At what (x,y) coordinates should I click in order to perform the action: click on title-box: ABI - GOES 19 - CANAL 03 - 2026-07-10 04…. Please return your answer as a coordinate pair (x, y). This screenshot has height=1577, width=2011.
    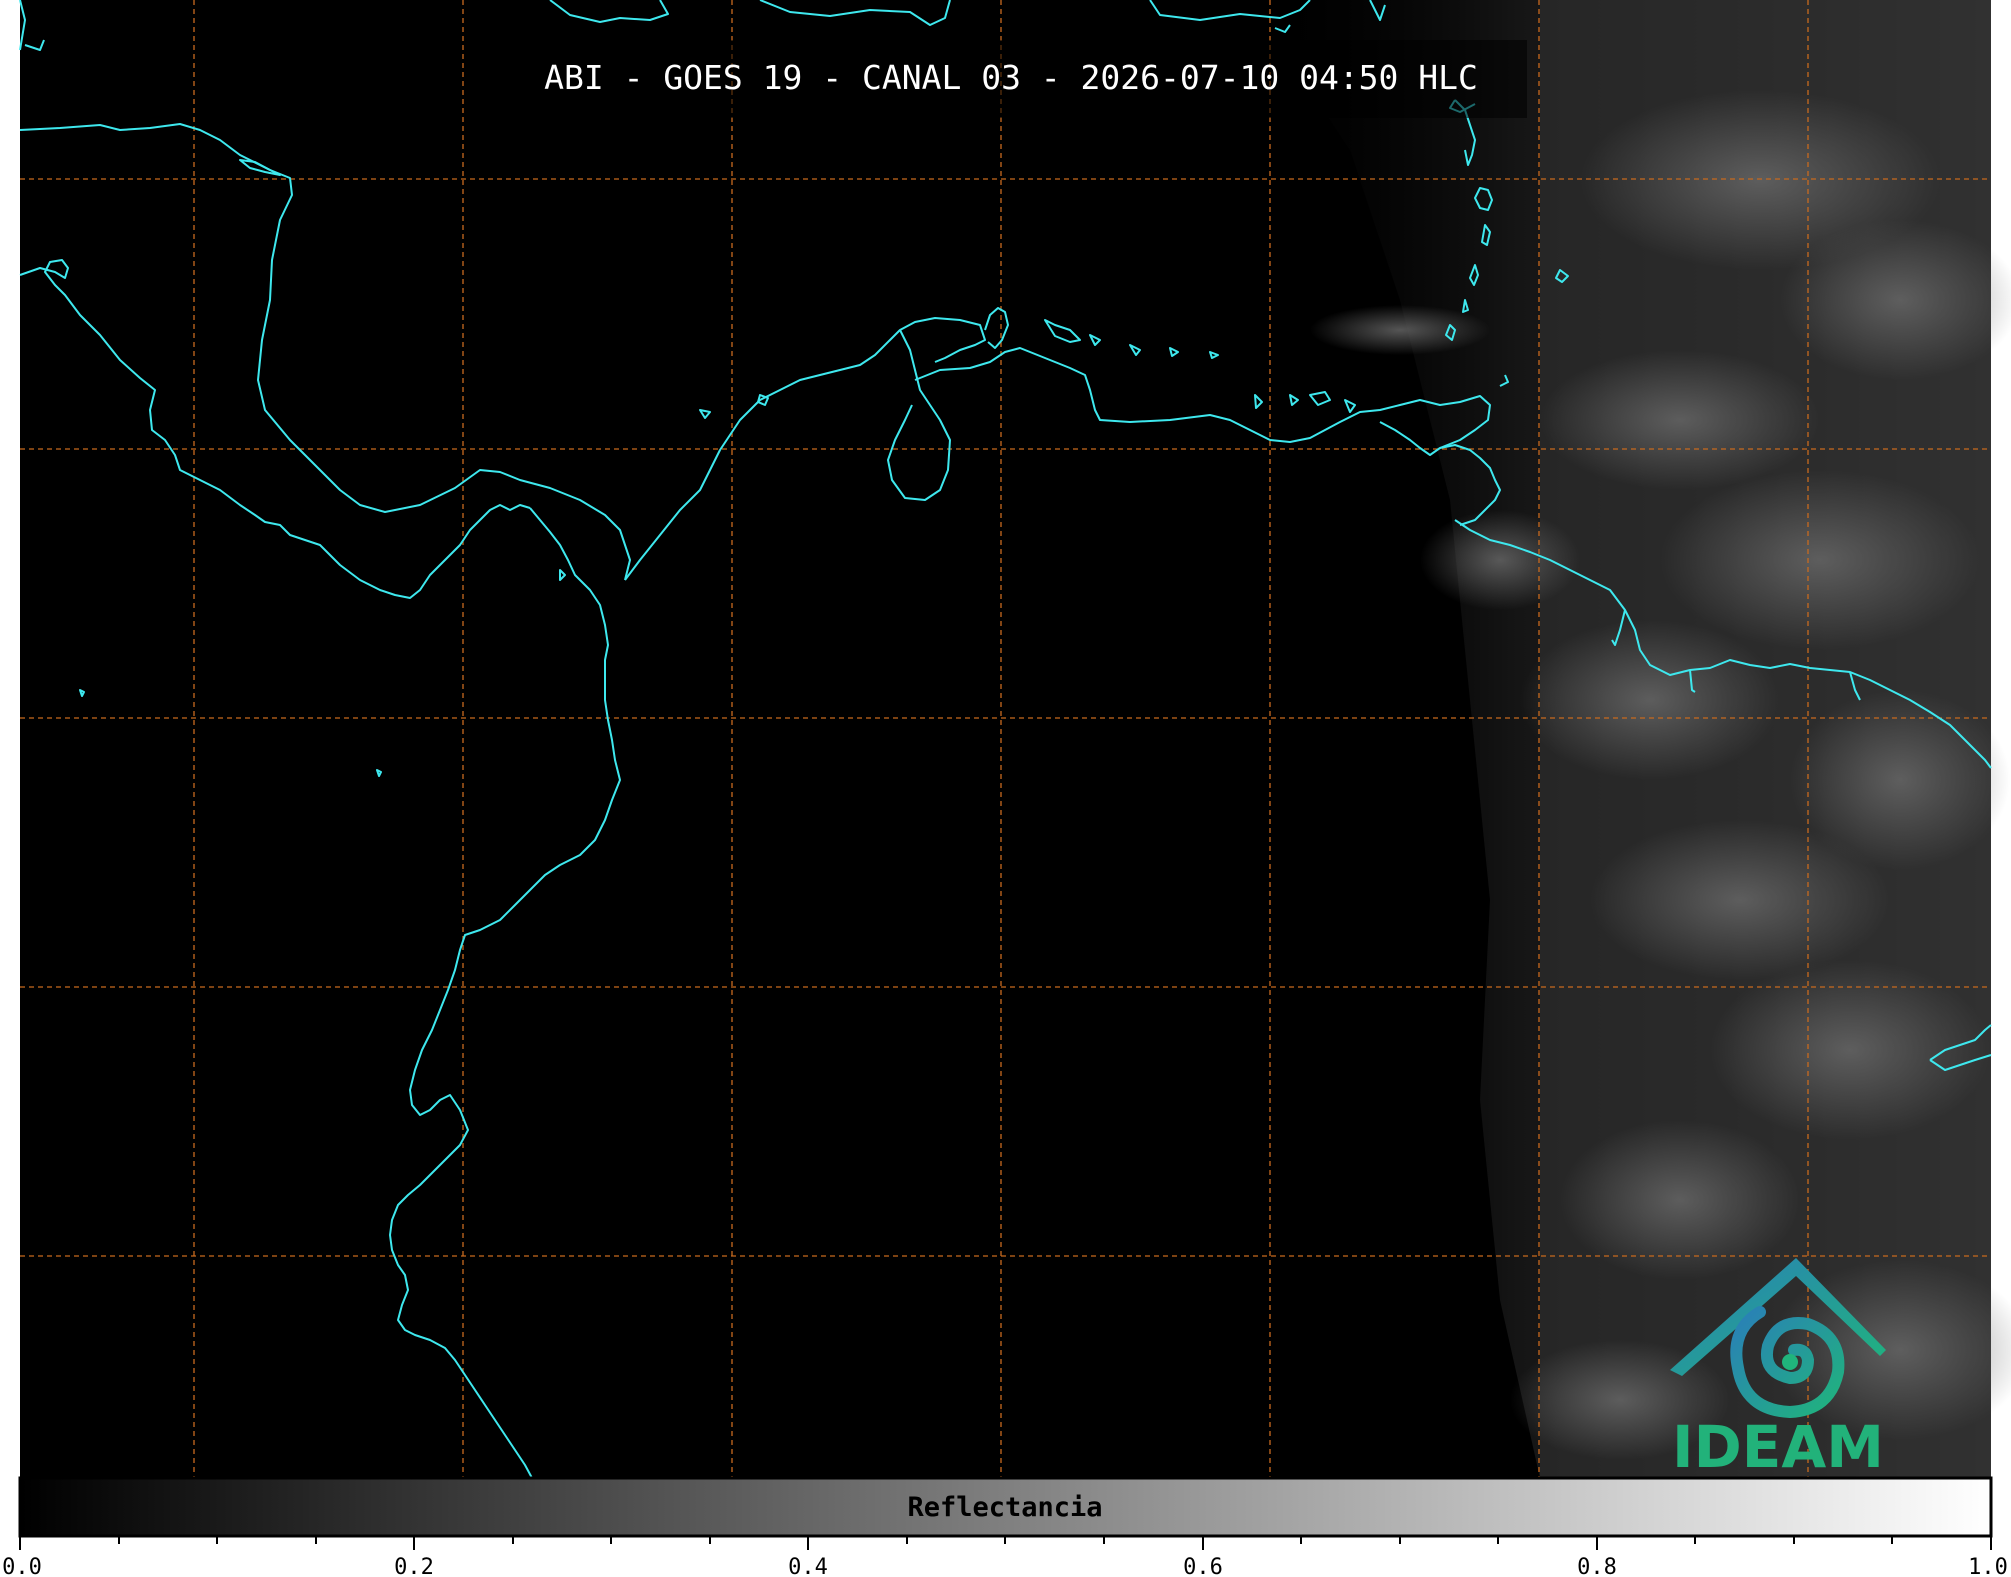
    Looking at the image, I should click on (1031, 79).